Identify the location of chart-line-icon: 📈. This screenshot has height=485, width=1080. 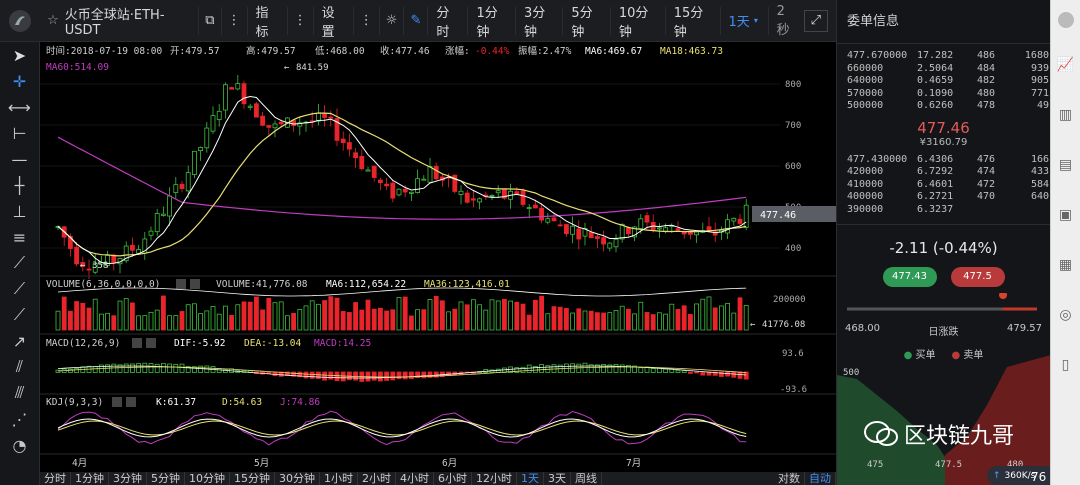
(1065, 65).